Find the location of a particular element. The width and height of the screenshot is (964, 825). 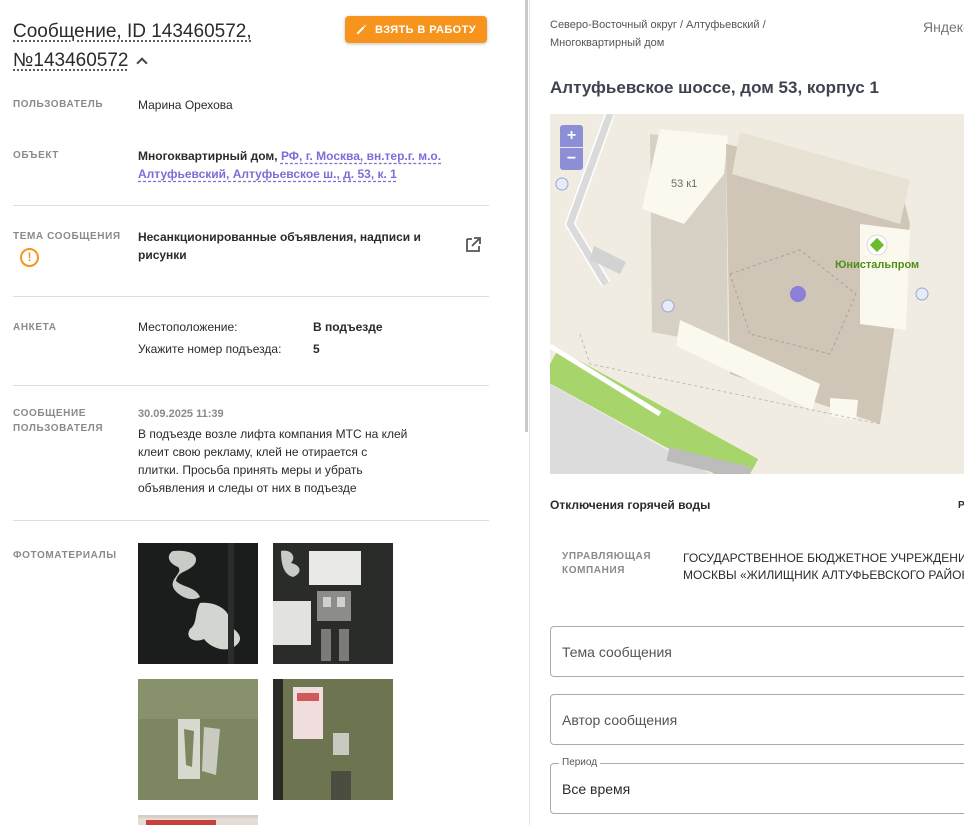

topic-filter-field is located at coordinates (757, 651).